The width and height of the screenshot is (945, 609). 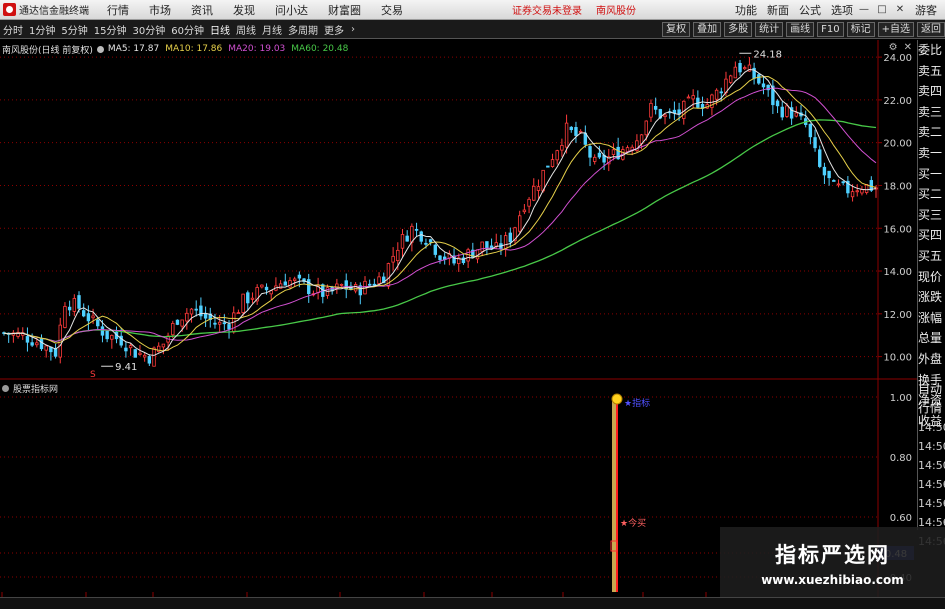 What do you see at coordinates (194, 49) in the screenshot?
I see `ma10-value: MA10: 17.86` at bounding box center [194, 49].